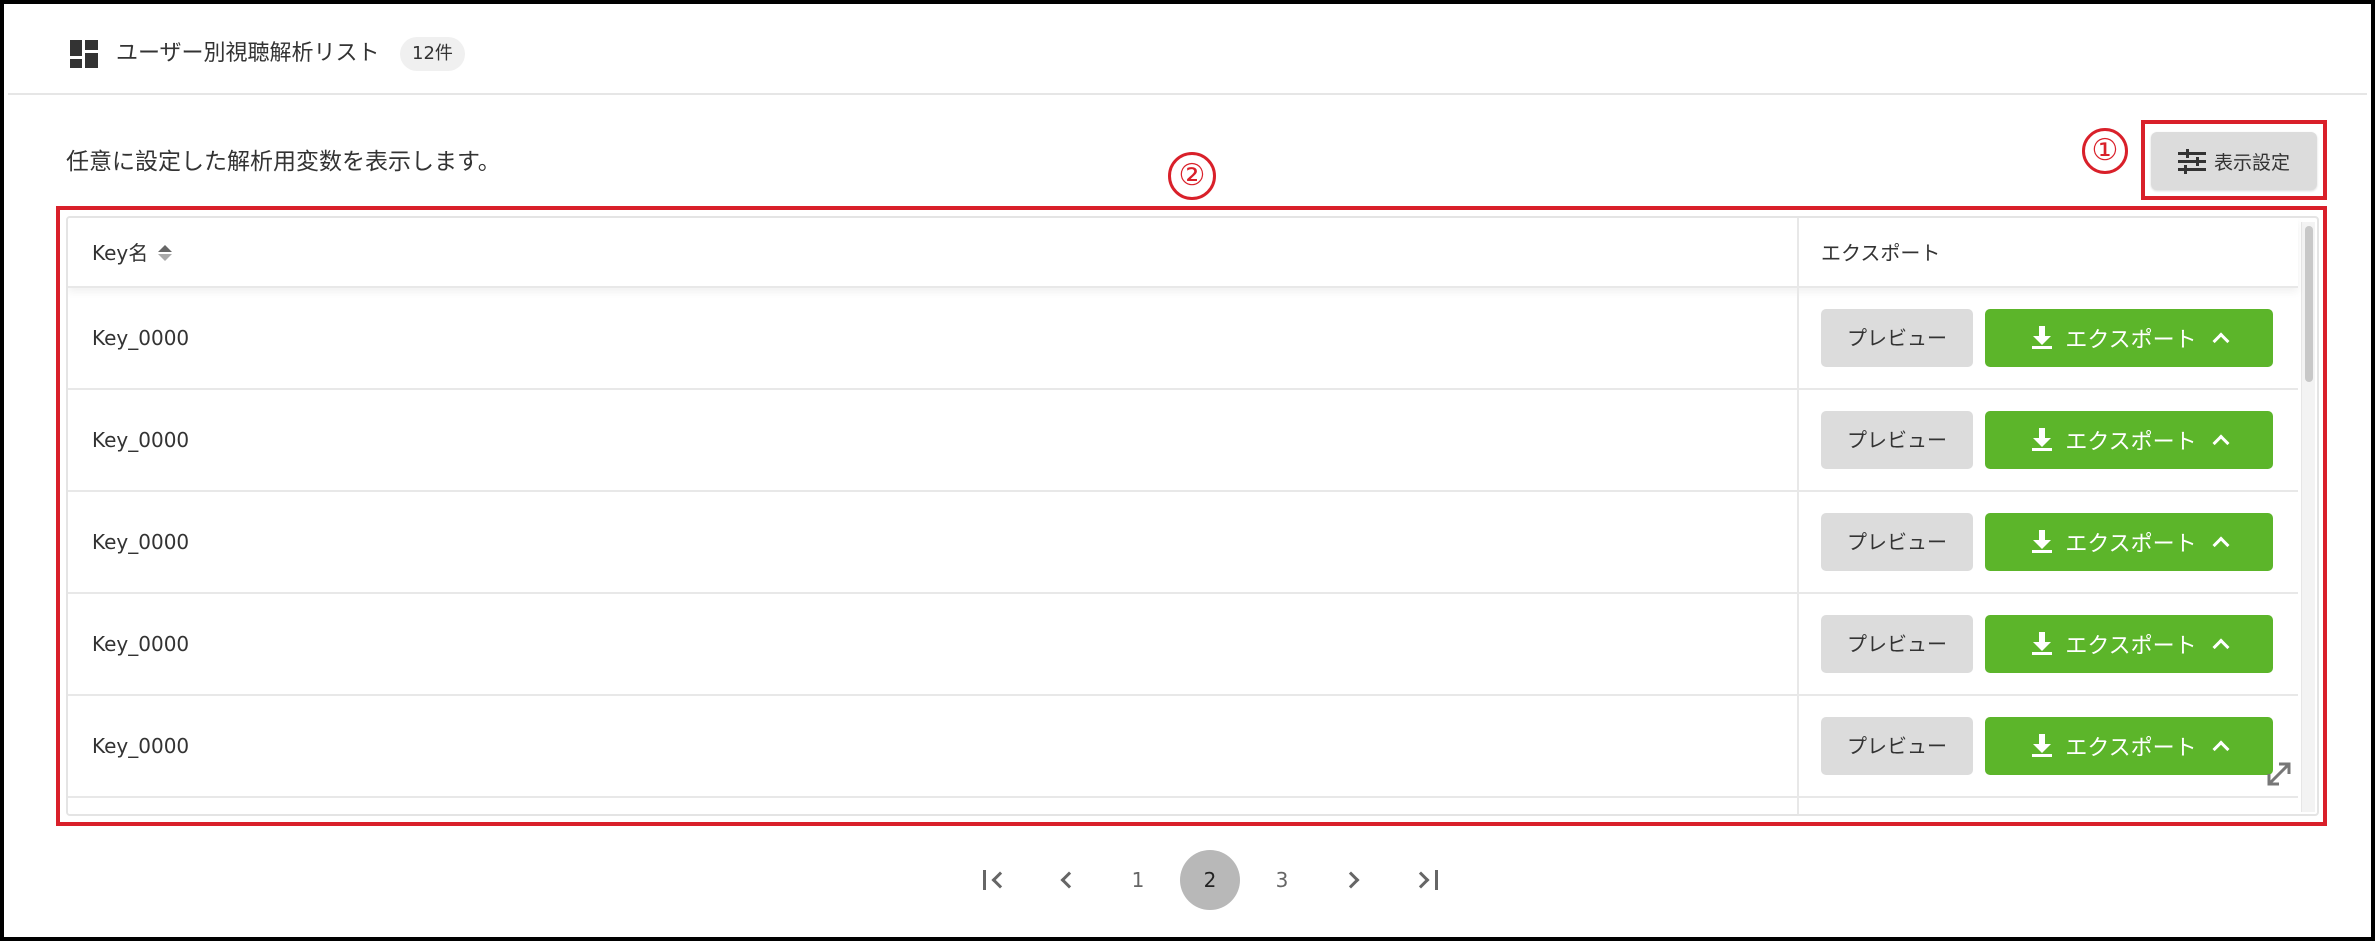  Describe the element at coordinates (2279, 774) in the screenshot. I see `expand-icon` at that location.